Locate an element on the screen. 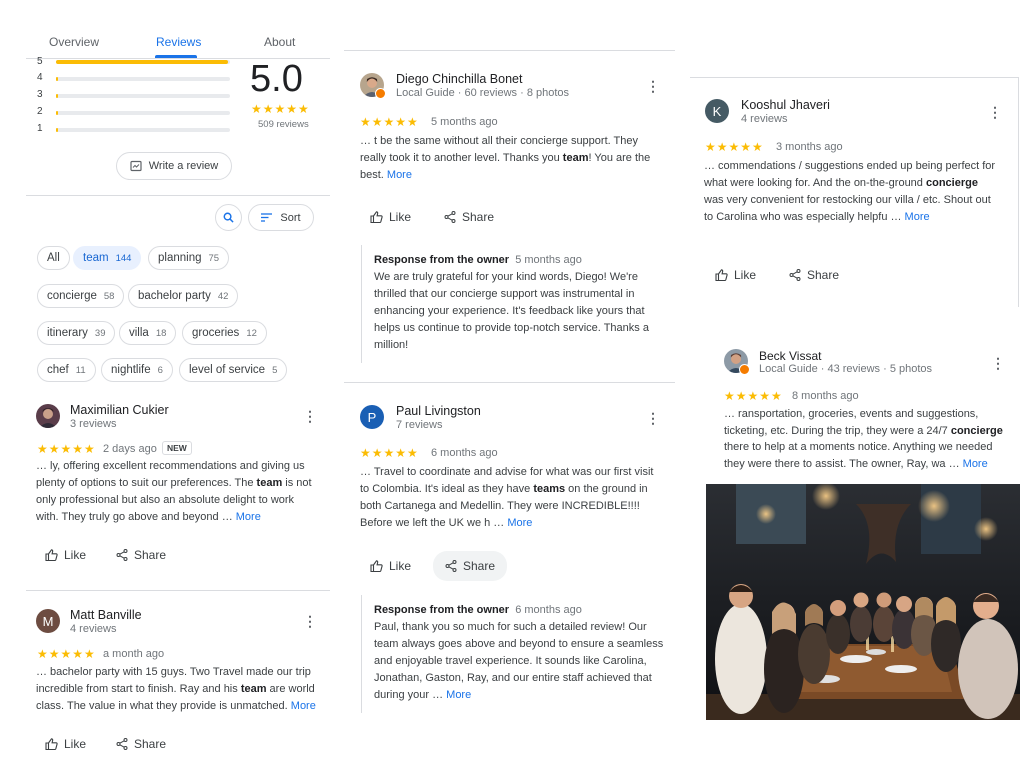 Image resolution: width=1024 pixels, height=768 pixels. group-dinner-photo is located at coordinates (863, 602).